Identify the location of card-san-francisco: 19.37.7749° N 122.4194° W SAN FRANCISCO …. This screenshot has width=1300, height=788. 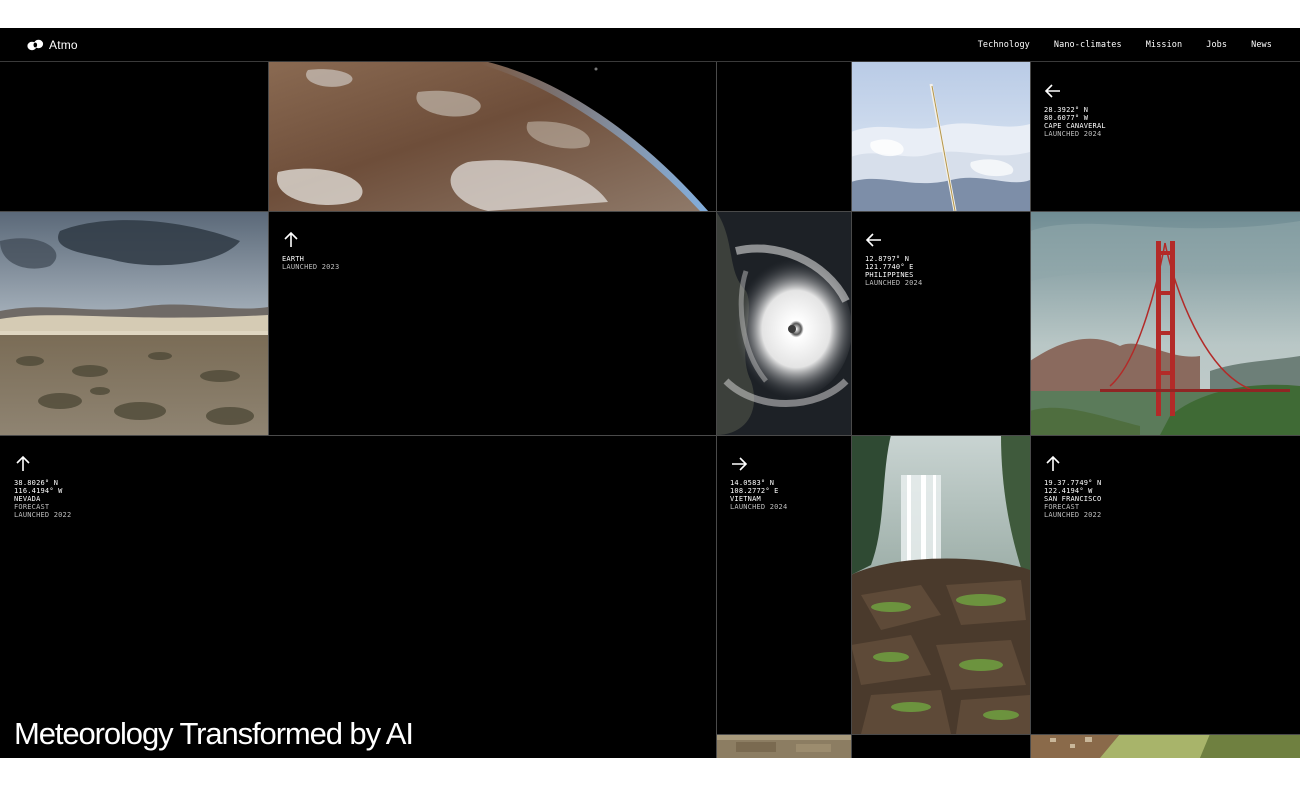
(1165, 584).